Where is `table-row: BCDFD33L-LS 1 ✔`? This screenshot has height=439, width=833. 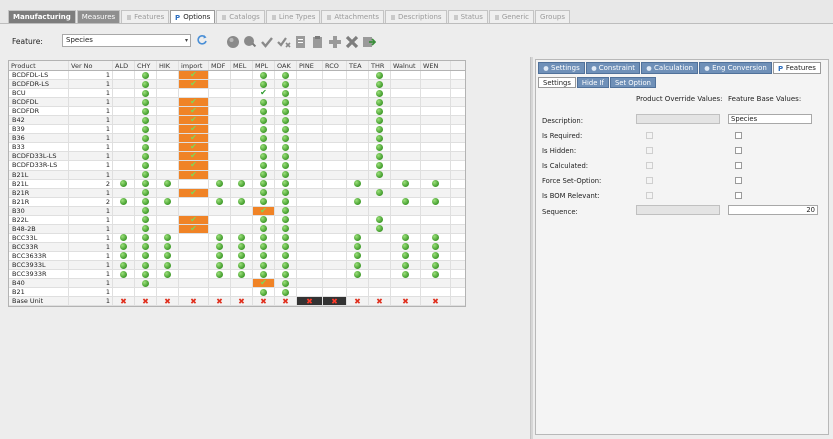 table-row: BCDFD33L-LS 1 ✔ is located at coordinates (237, 157).